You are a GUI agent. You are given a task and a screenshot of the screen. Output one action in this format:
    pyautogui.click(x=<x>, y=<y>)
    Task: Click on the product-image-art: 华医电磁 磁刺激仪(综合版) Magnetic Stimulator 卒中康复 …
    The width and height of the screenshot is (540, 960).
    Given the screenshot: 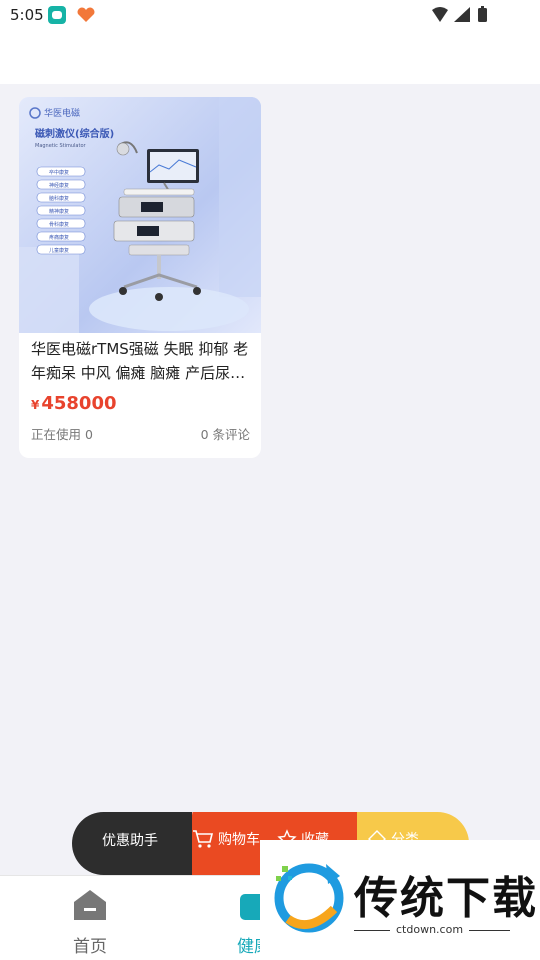 What is the action you would take?
    pyautogui.click(x=140, y=215)
    